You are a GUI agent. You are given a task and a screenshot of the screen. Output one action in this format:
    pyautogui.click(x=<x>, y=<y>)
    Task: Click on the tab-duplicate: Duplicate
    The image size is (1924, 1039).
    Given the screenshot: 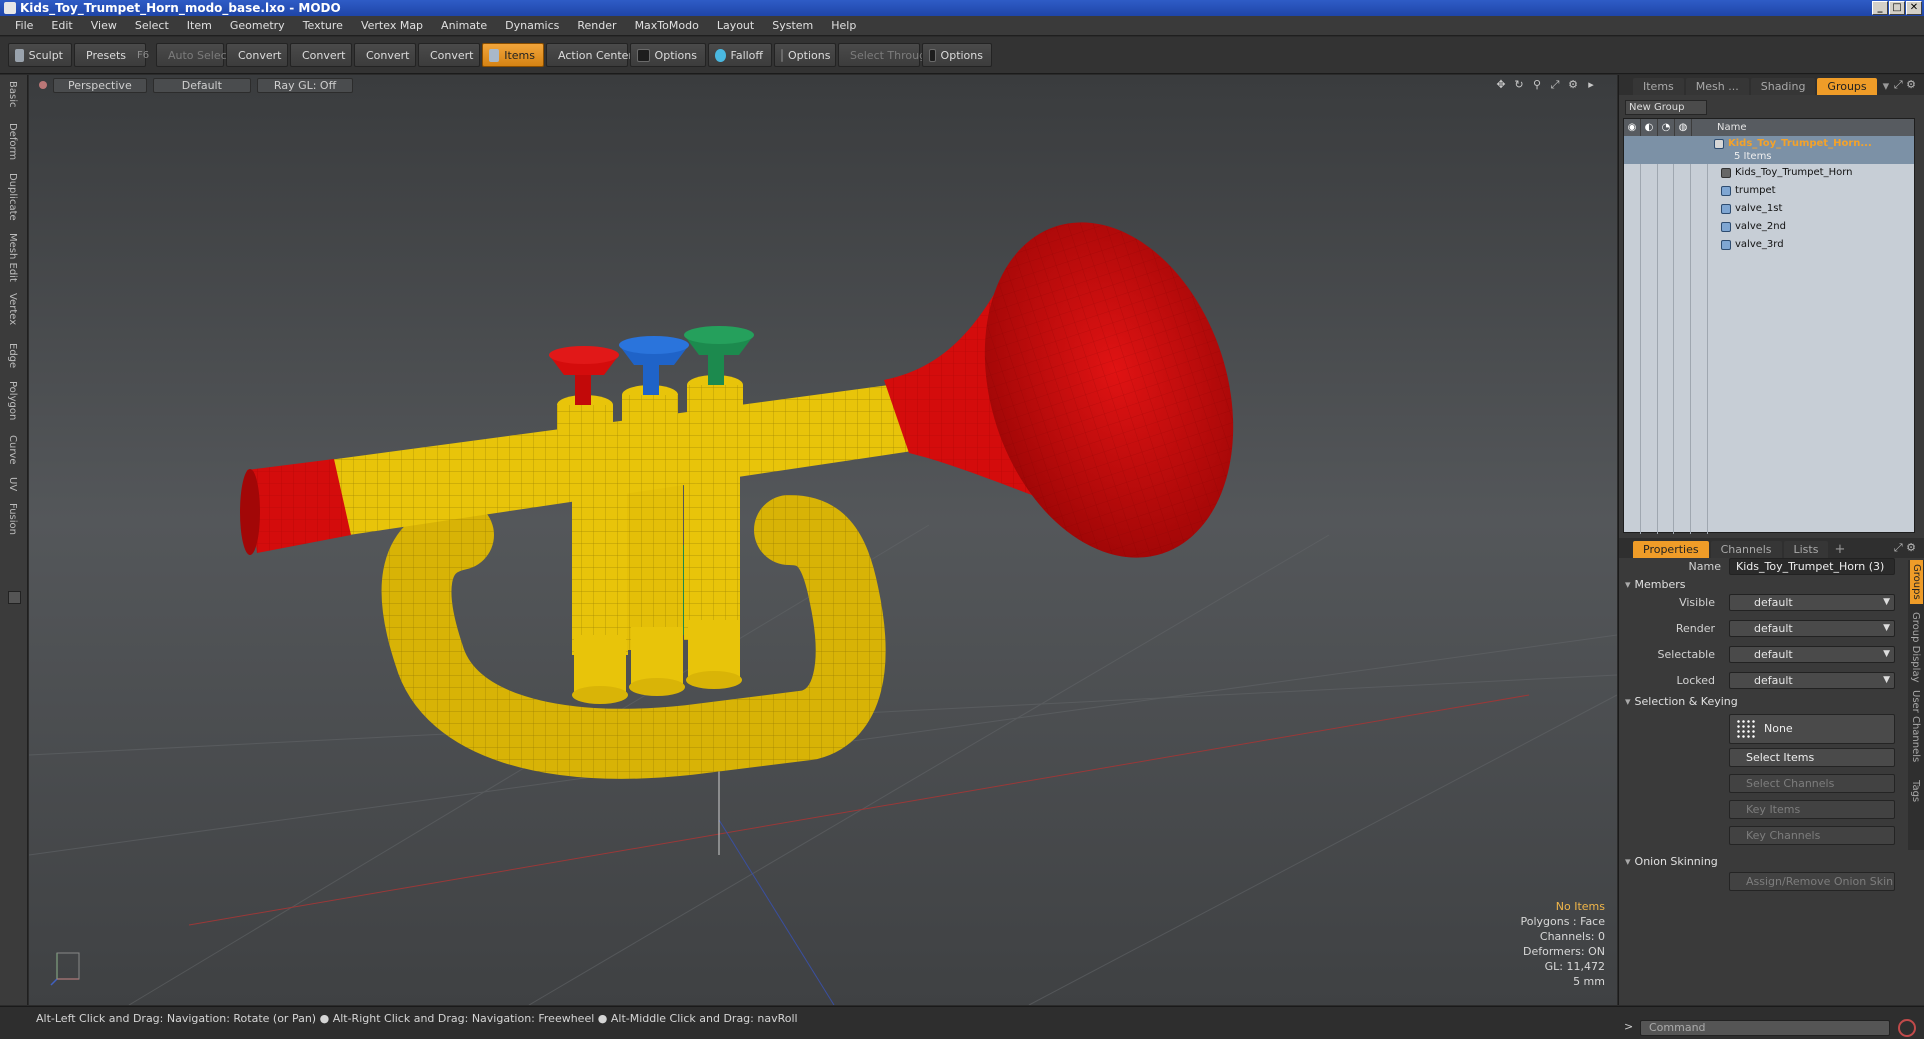 What is the action you would take?
    pyautogui.click(x=12, y=197)
    